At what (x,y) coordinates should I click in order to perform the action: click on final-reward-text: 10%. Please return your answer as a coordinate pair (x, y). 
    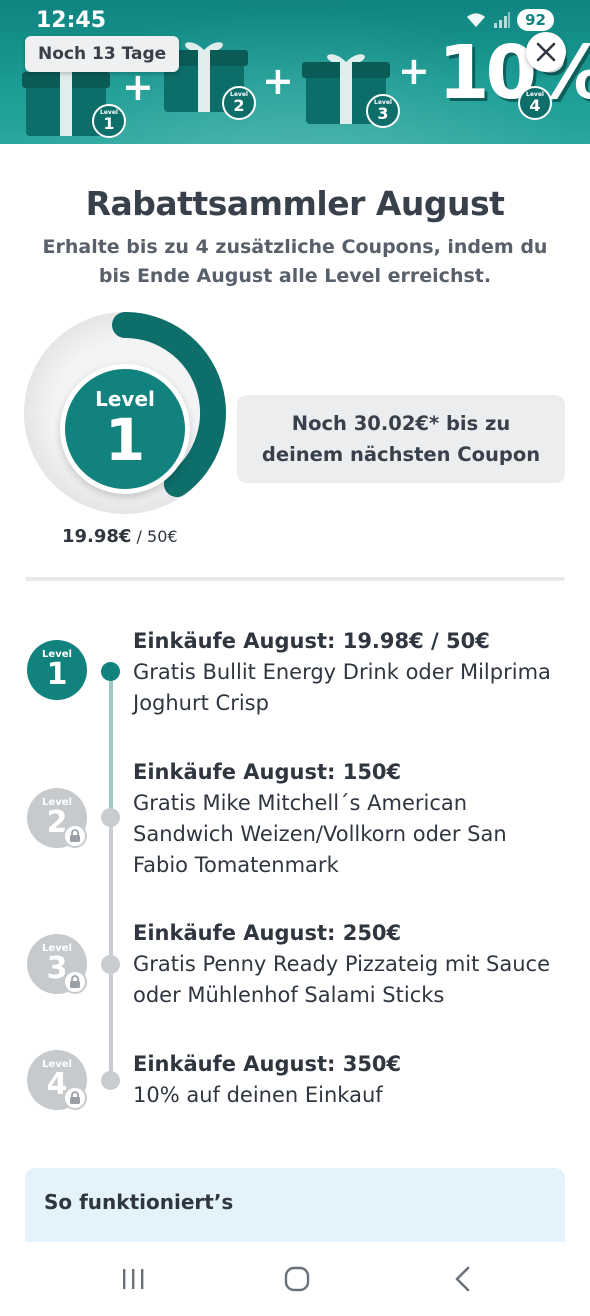
    Looking at the image, I should click on (514, 73).